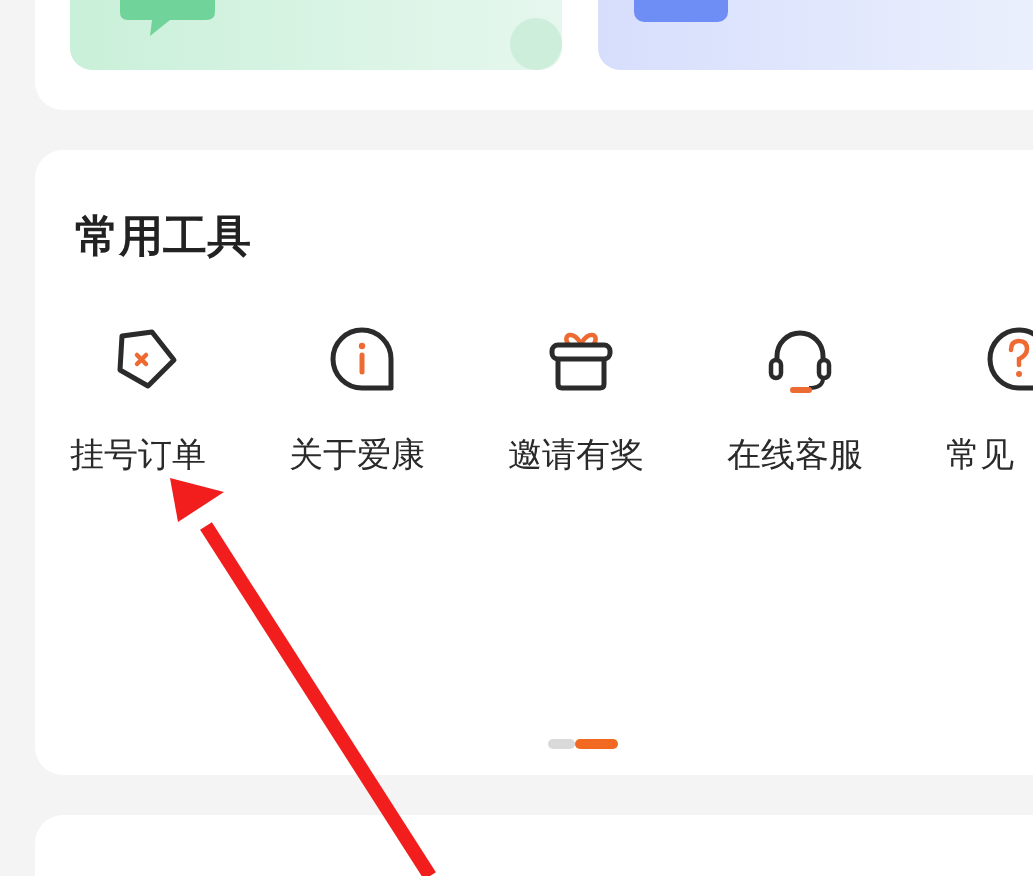 The width and height of the screenshot is (1033, 876). What do you see at coordinates (362, 399) in the screenshot?
I see `tool-item: 关于爱康` at bounding box center [362, 399].